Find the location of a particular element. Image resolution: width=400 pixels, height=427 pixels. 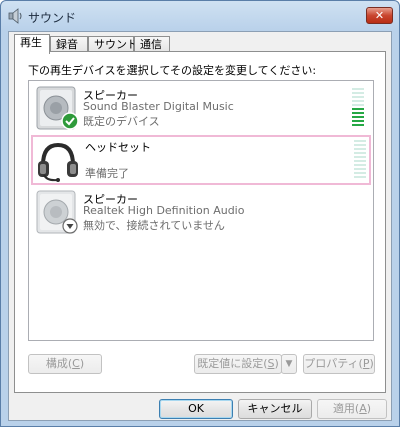

window-title: サウンド is located at coordinates (52, 18).